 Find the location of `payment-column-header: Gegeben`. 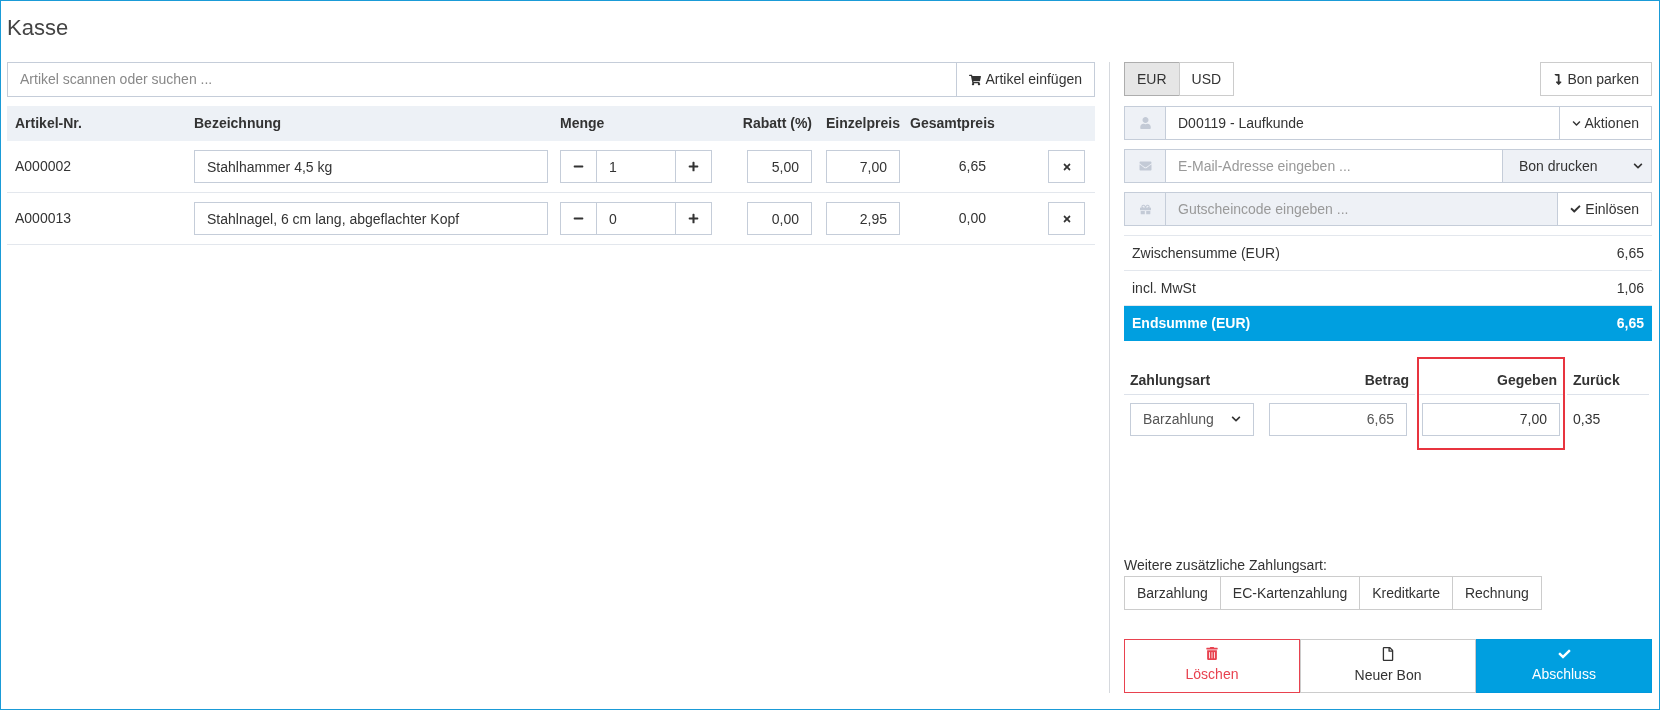

payment-column-header: Gegeben is located at coordinates (1527, 380).